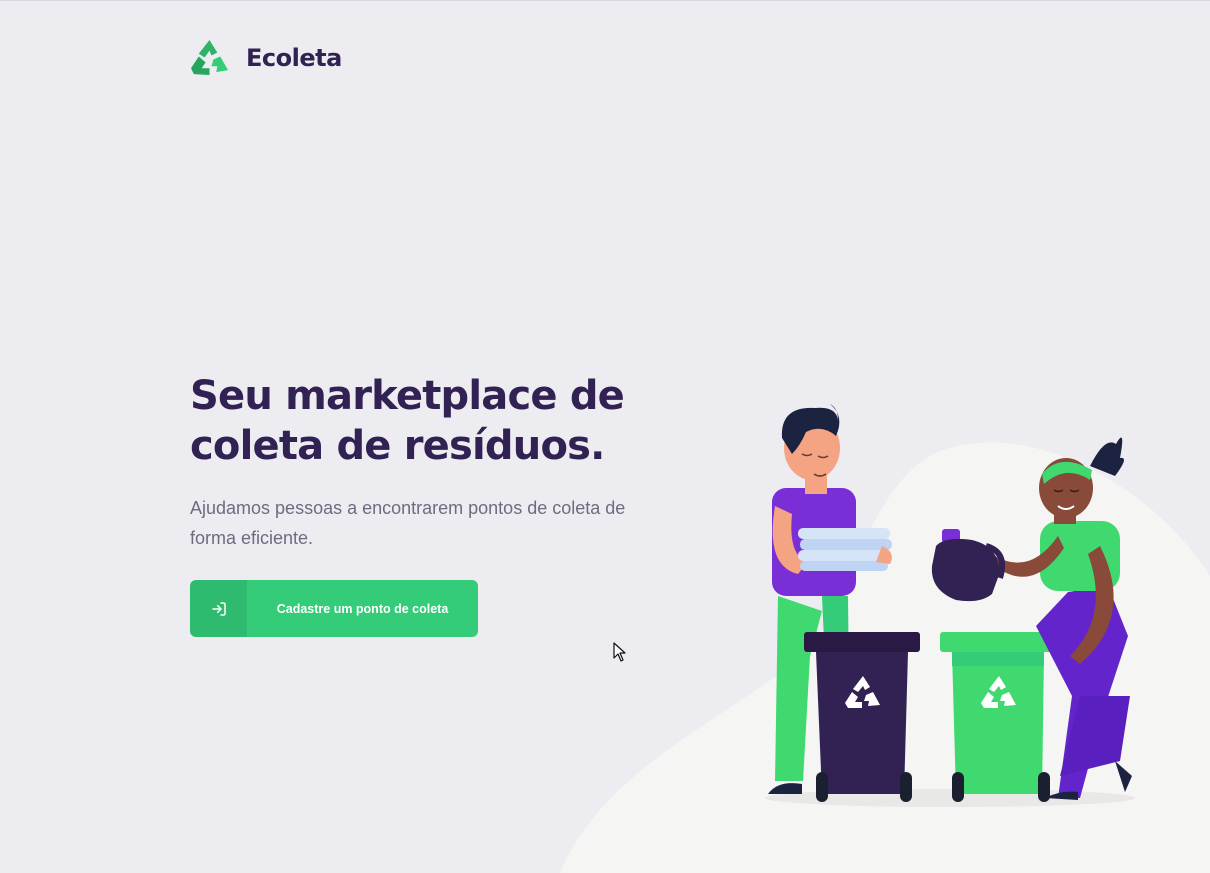 The image size is (1210, 873). I want to click on dark-recycling-bin, so click(862, 717).